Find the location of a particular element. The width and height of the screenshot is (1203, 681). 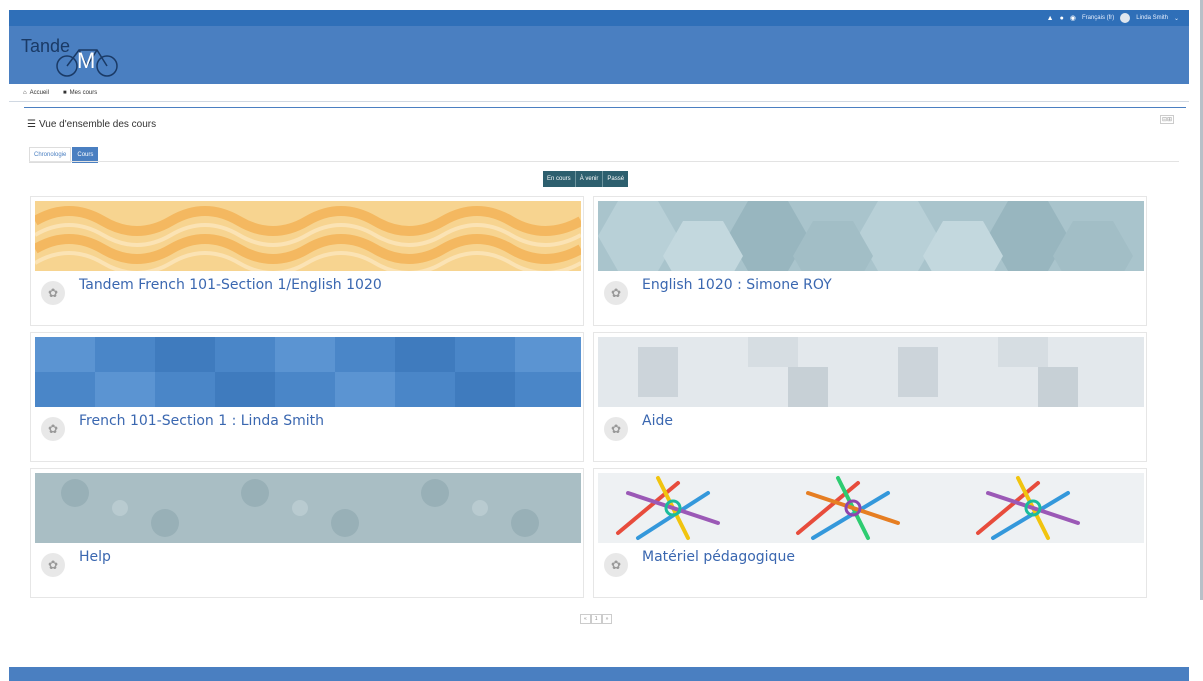

course-name-link: Aide is located at coordinates (657, 421).